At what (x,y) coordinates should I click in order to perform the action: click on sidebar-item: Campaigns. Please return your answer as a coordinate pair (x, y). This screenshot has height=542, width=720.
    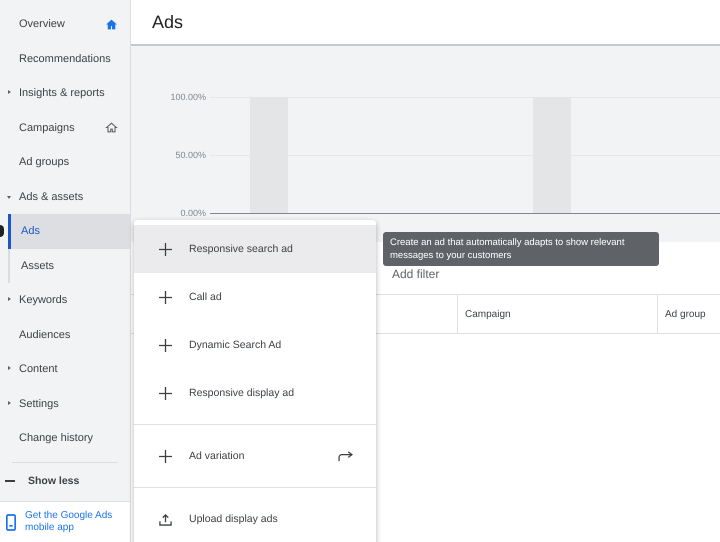
    Looking at the image, I should click on (65, 127).